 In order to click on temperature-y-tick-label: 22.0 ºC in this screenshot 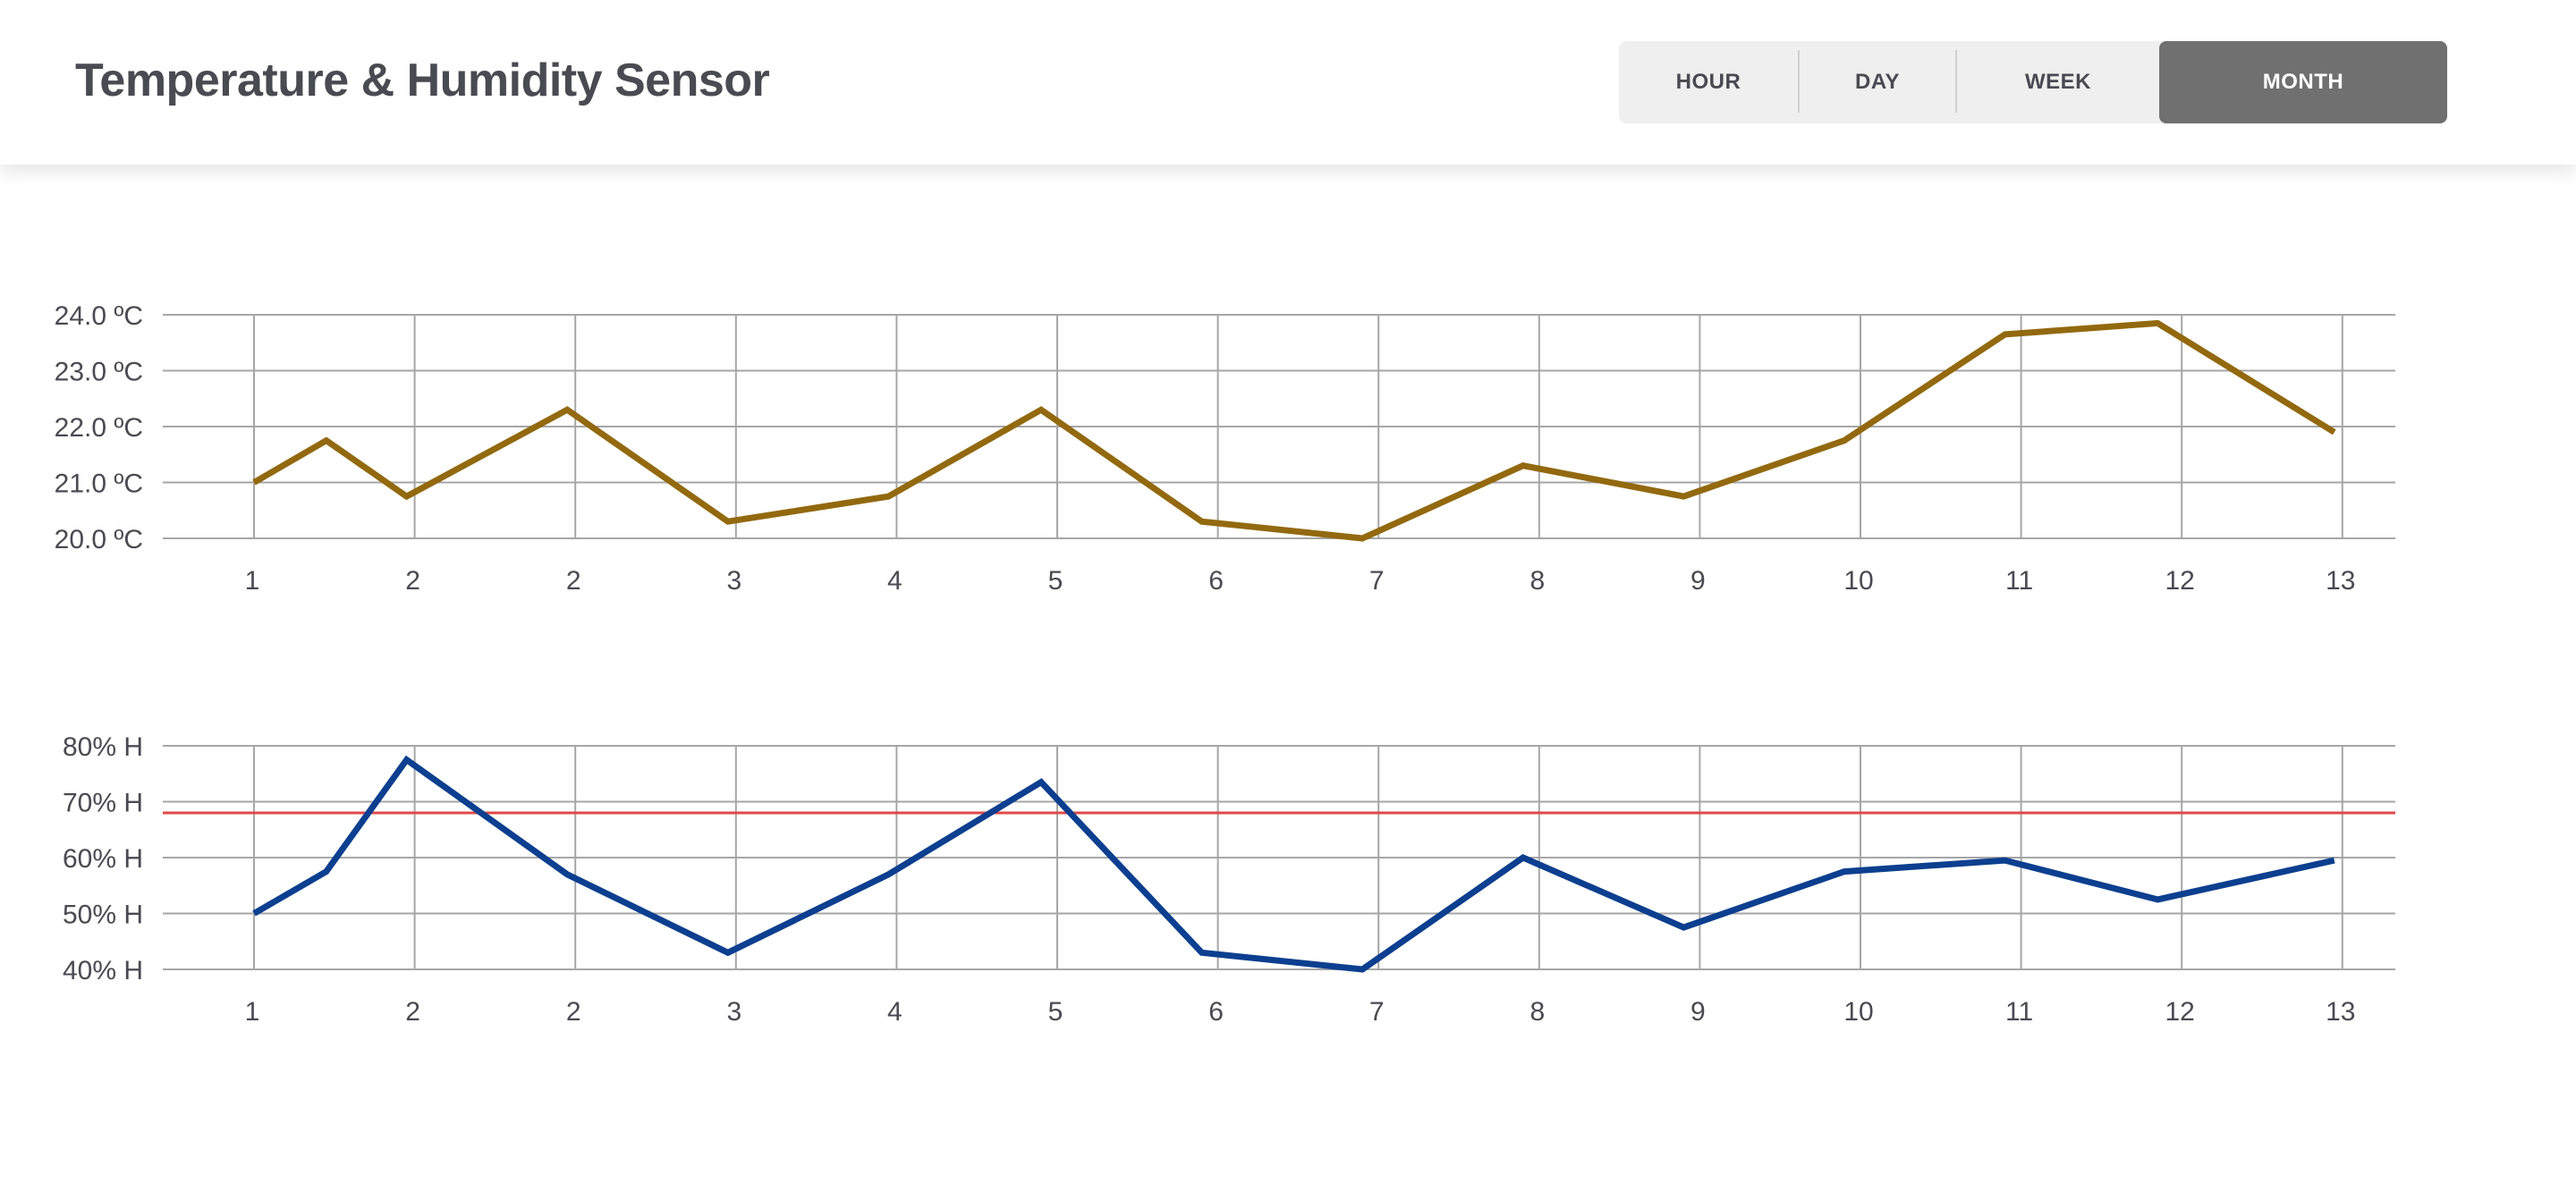, I will do `click(99, 428)`.